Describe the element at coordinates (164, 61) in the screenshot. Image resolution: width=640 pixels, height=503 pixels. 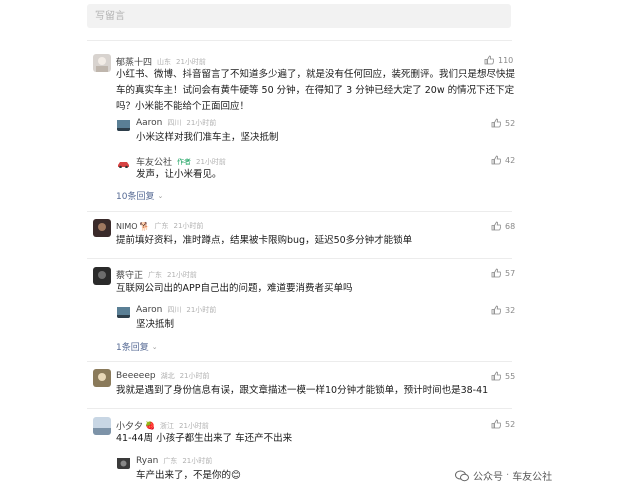
I see `location: 山东` at that location.